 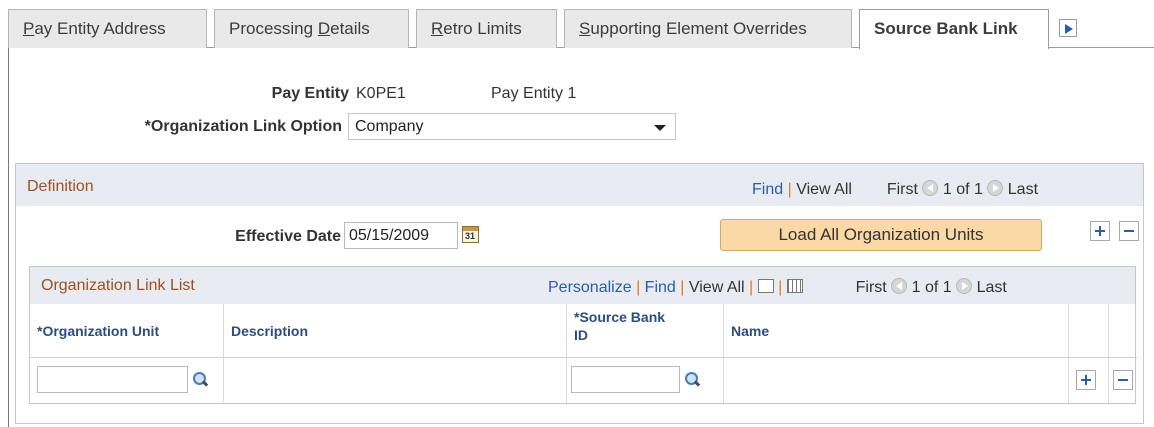 I want to click on tab-label: Processing, so click(x=273, y=28).